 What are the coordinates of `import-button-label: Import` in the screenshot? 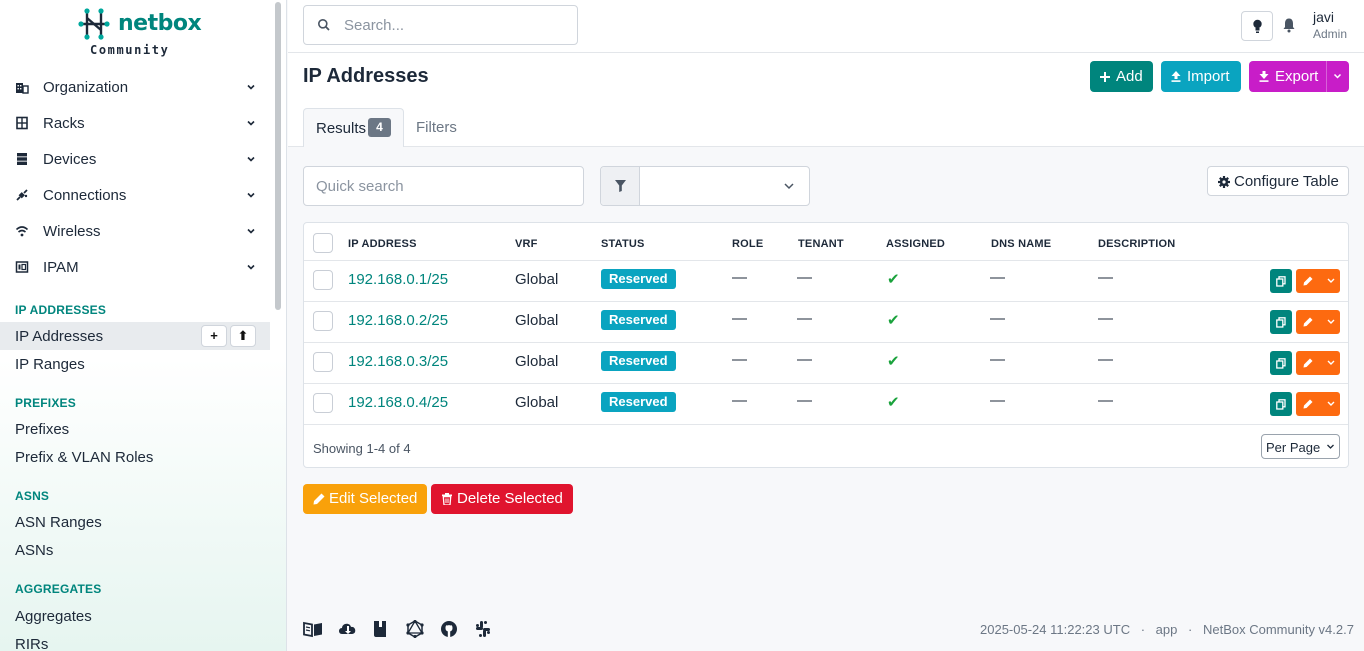 It's located at (1208, 76).